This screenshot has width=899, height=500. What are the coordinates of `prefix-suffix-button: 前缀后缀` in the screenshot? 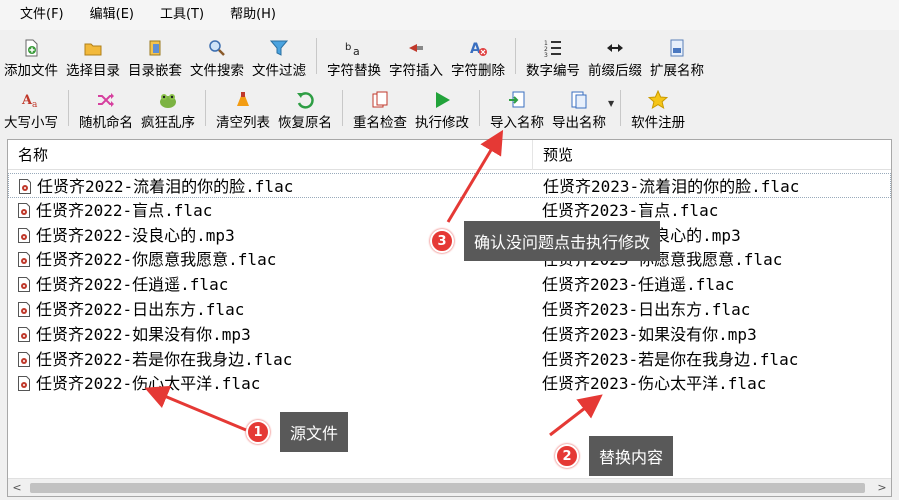 It's located at (615, 56).